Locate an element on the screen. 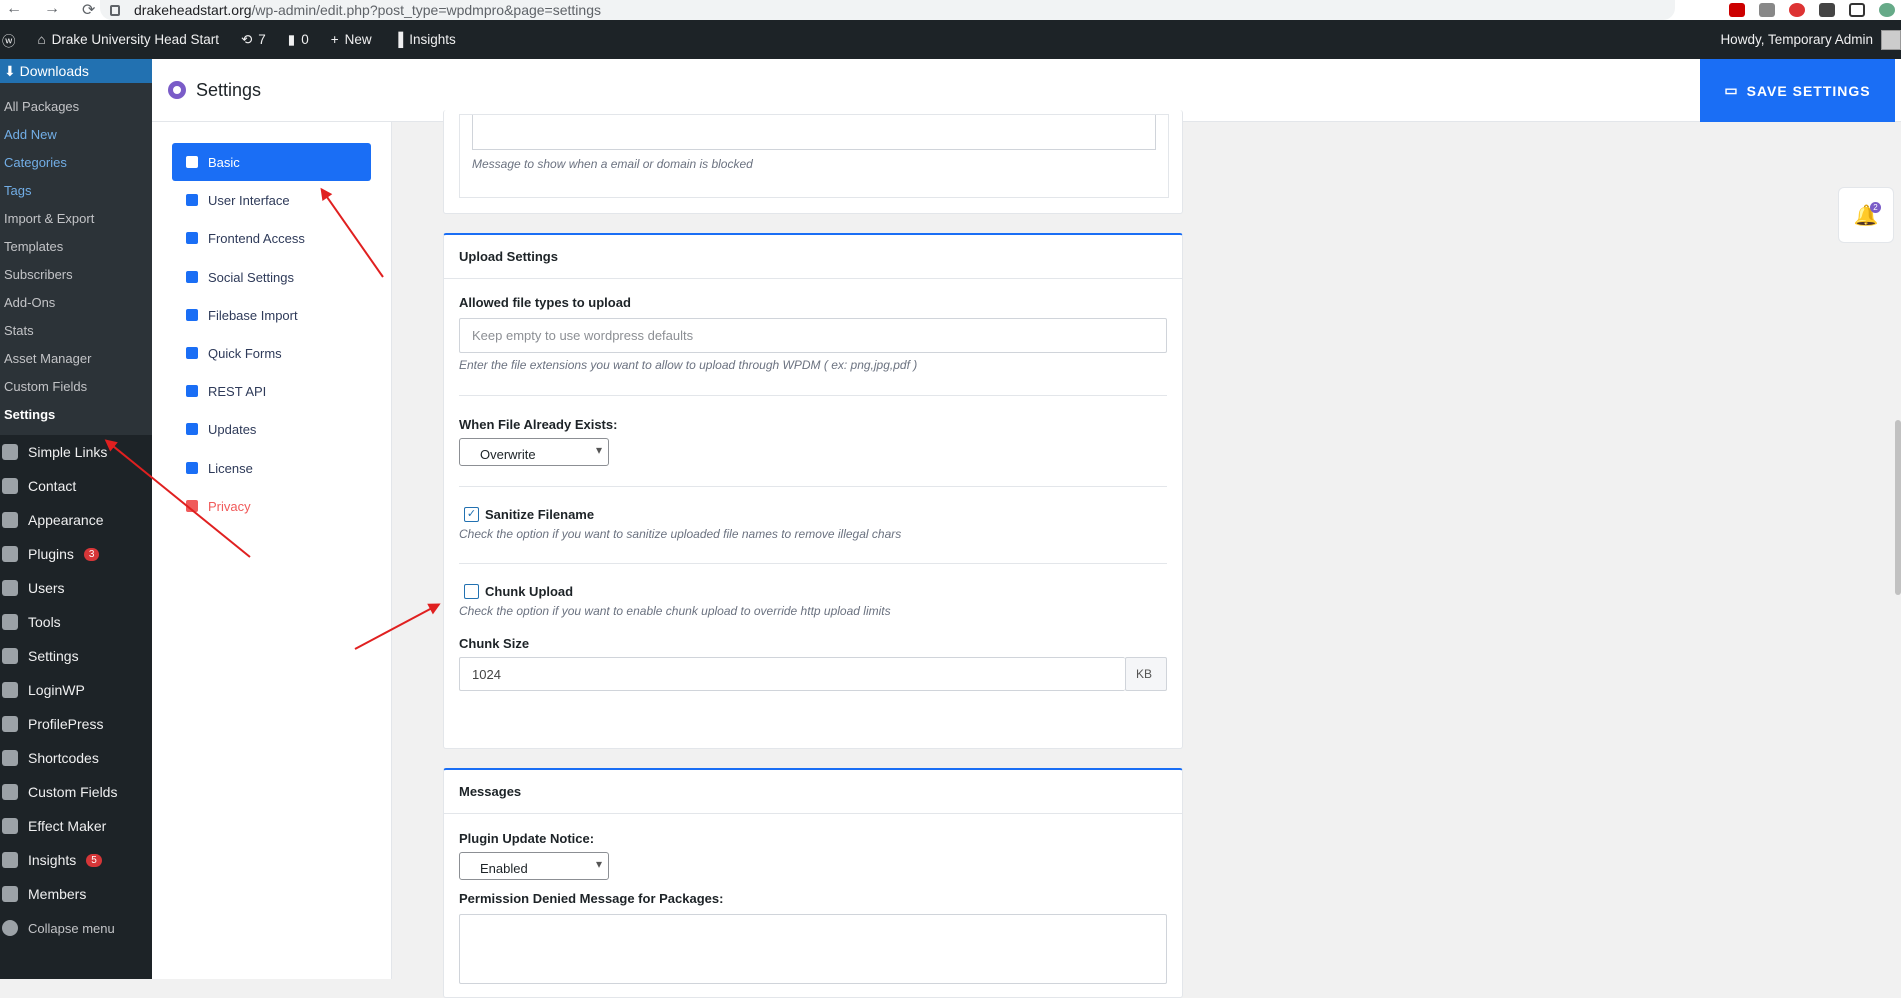 This screenshot has width=1901, height=998. wordpress-logo-icon: ⓦ is located at coordinates (9, 40).